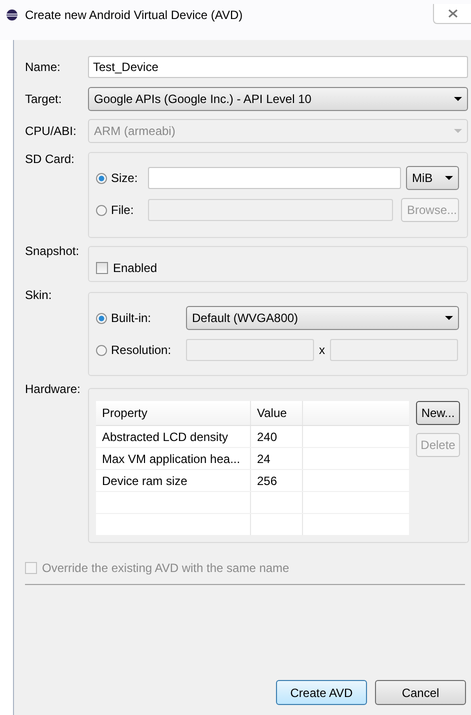 This screenshot has height=715, width=471. What do you see at coordinates (173, 413) in the screenshot?
I see `column-header: Property` at bounding box center [173, 413].